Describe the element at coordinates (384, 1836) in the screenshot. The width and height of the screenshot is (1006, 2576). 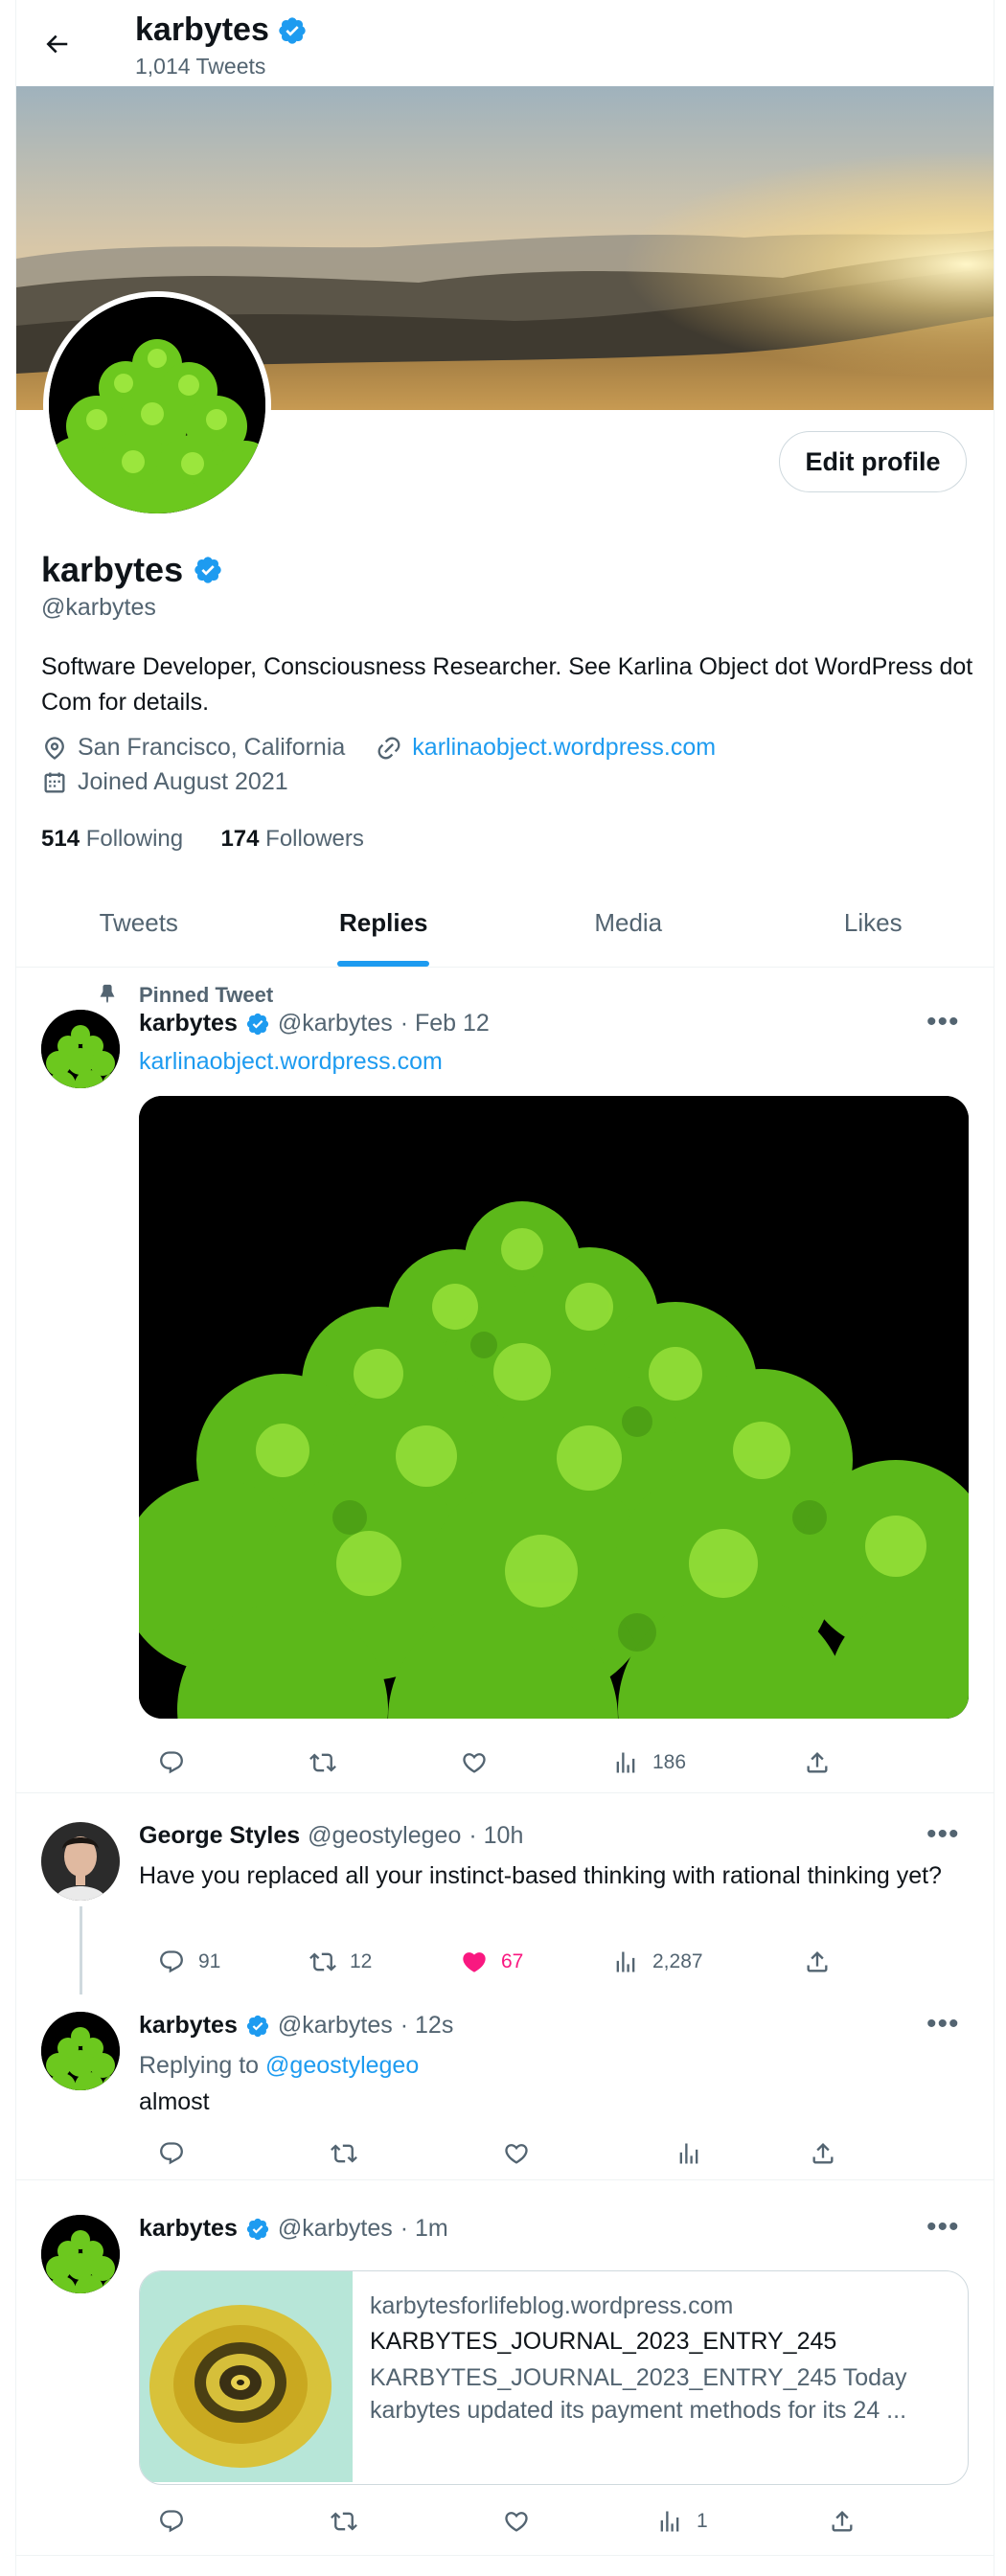
I see `author-handle: @geostylegeo` at that location.